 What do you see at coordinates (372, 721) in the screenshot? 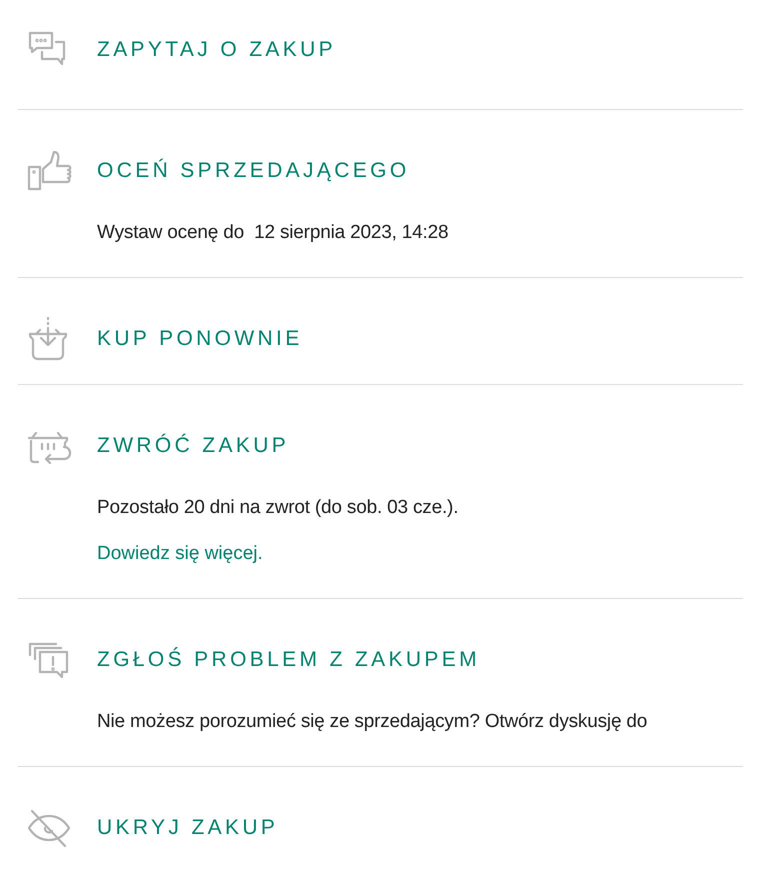
I see `info-text: Nie możesz porozumieć się ze sprzedającym? Otwórz dyskusję do` at bounding box center [372, 721].